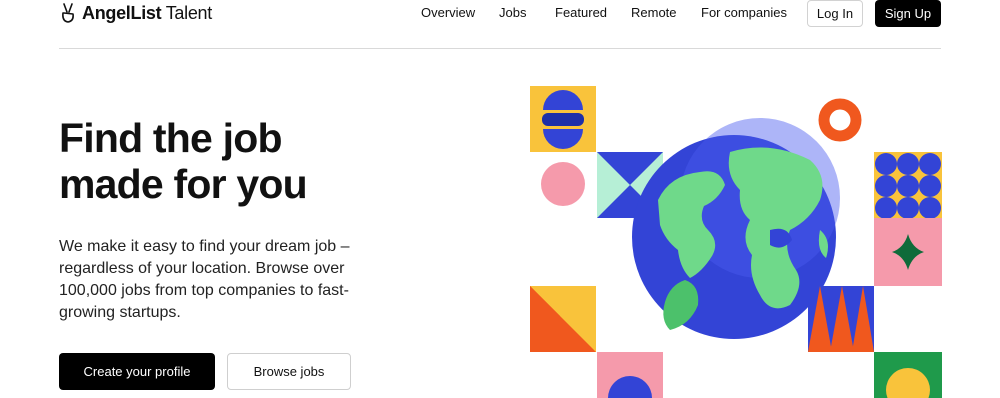  What do you see at coordinates (500, 48) in the screenshot?
I see `header-divider` at bounding box center [500, 48].